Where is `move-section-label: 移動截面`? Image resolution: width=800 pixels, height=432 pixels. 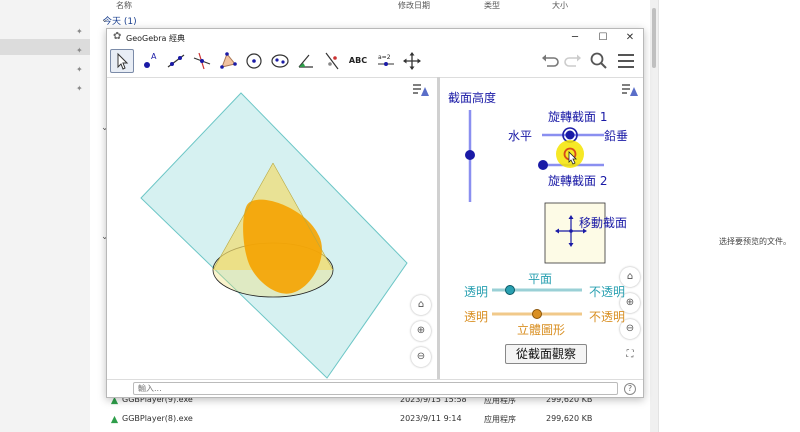 move-section-label: 移動截面 is located at coordinates (603, 223).